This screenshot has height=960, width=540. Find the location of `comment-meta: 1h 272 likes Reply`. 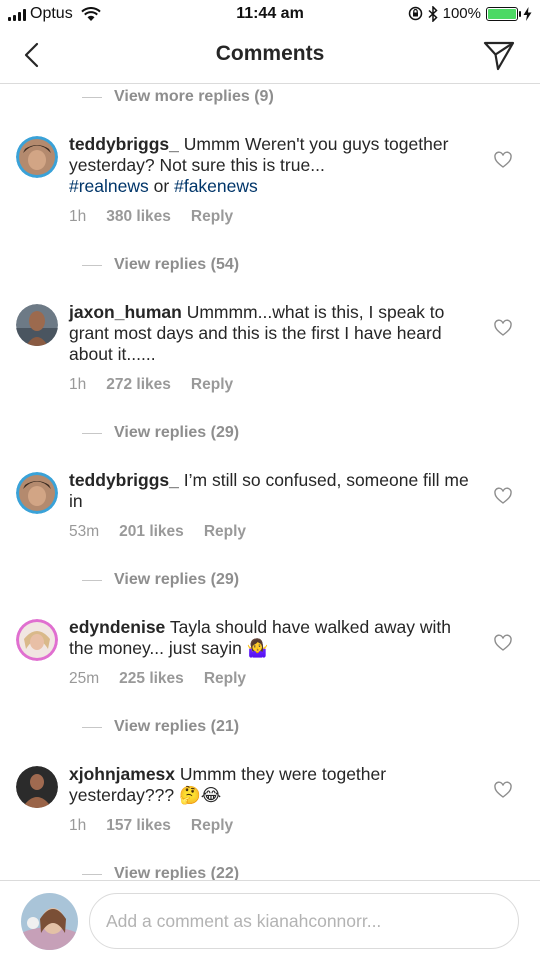

comment-meta: 1h 272 likes Reply is located at coordinates (151, 385).